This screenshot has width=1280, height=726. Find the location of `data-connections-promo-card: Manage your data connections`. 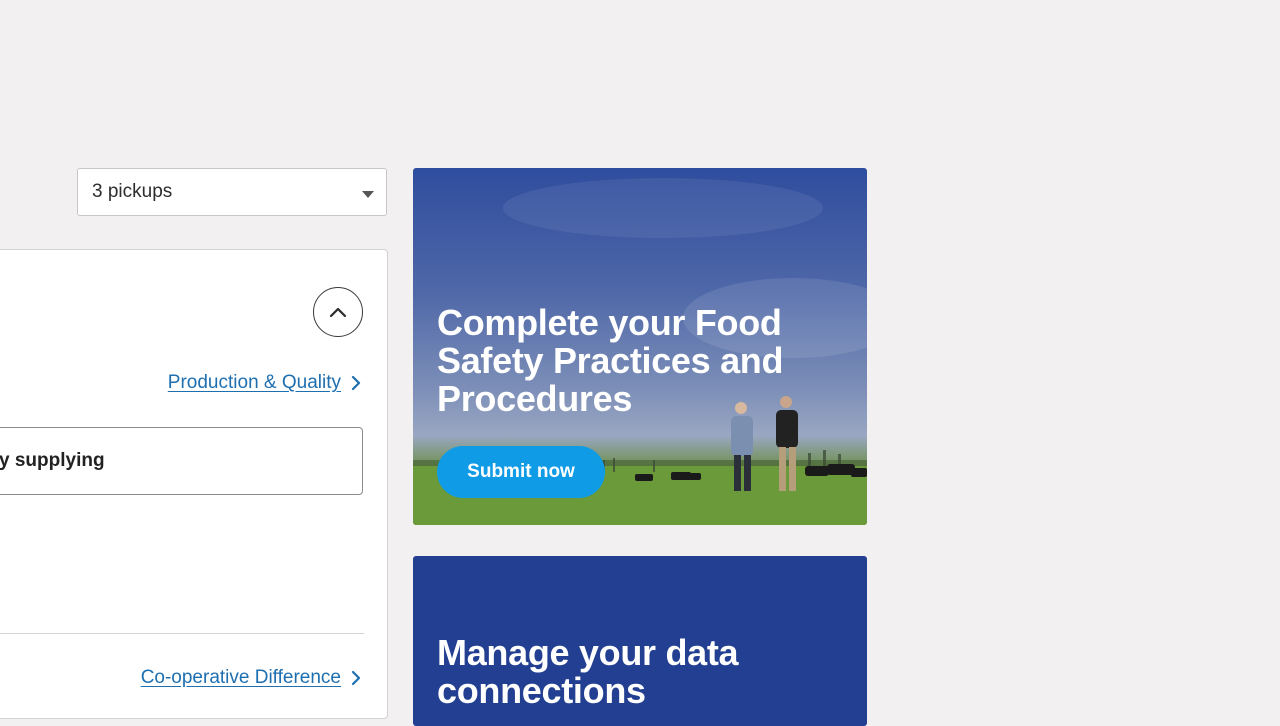

data-connections-promo-card: Manage your data connections is located at coordinates (640, 641).